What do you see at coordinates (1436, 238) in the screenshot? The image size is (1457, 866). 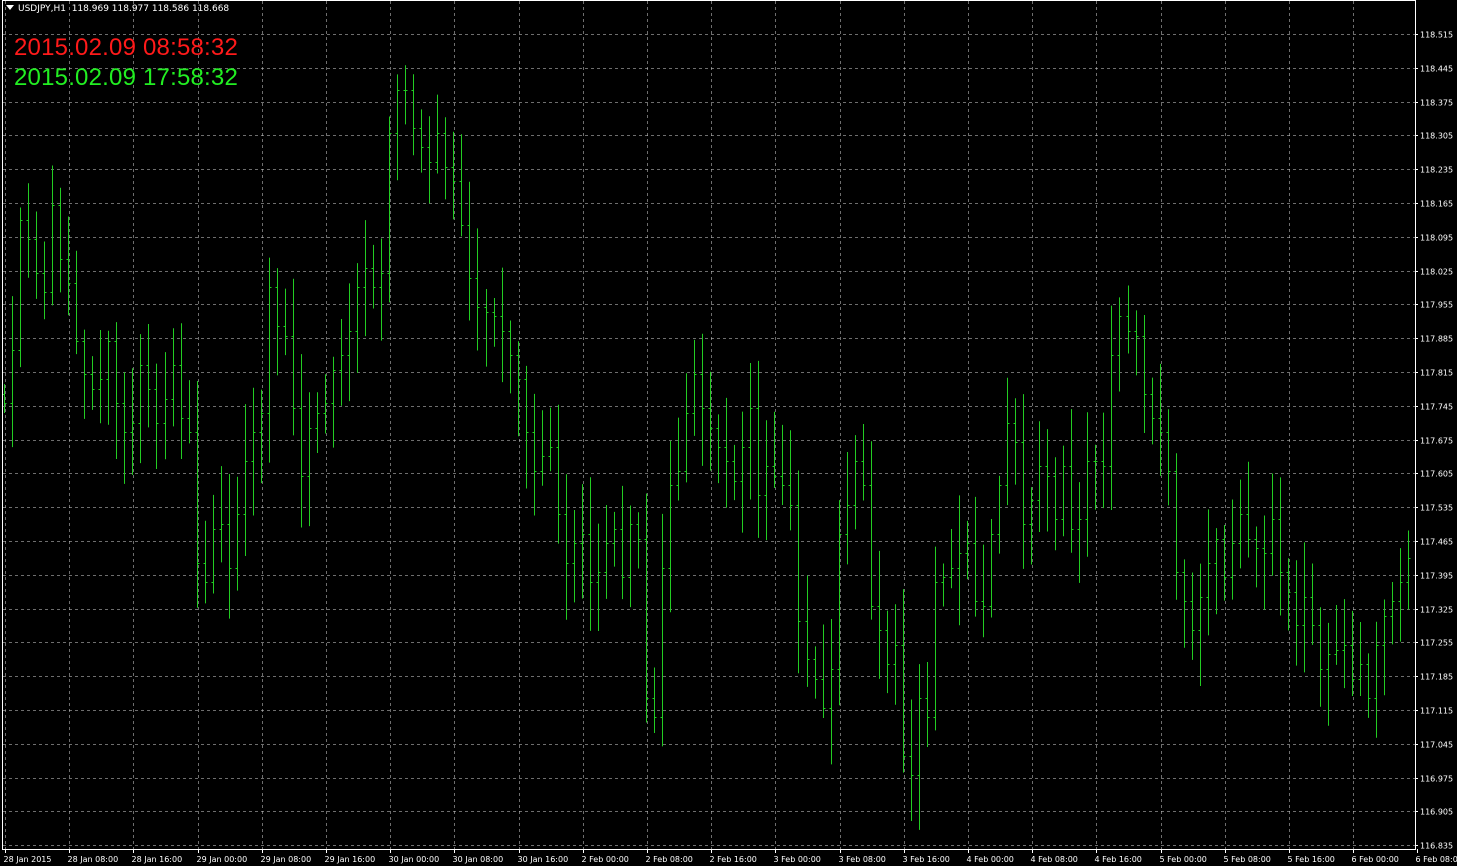 I see `price-tick-label: 118.095` at bounding box center [1436, 238].